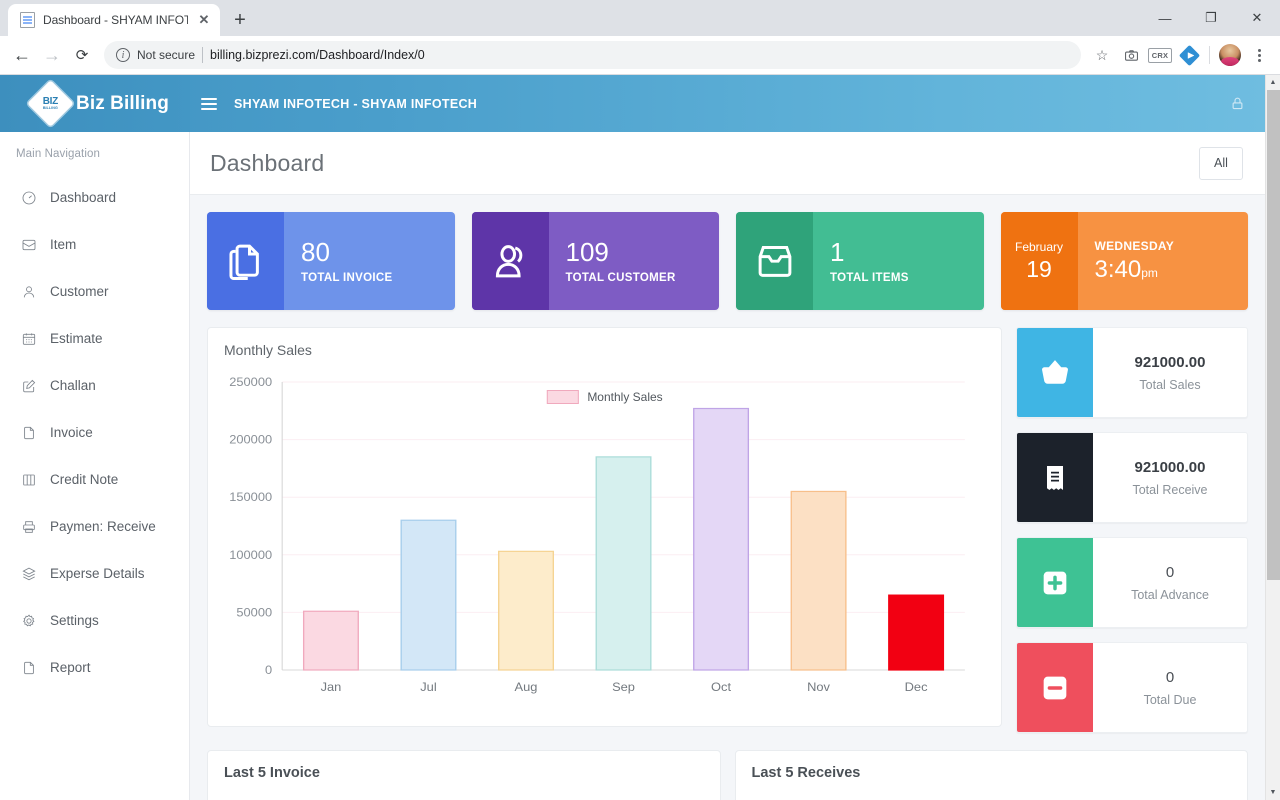 This screenshot has width=1280, height=800. Describe the element at coordinates (1221, 163) in the screenshot. I see `filter-all-button: All` at that location.